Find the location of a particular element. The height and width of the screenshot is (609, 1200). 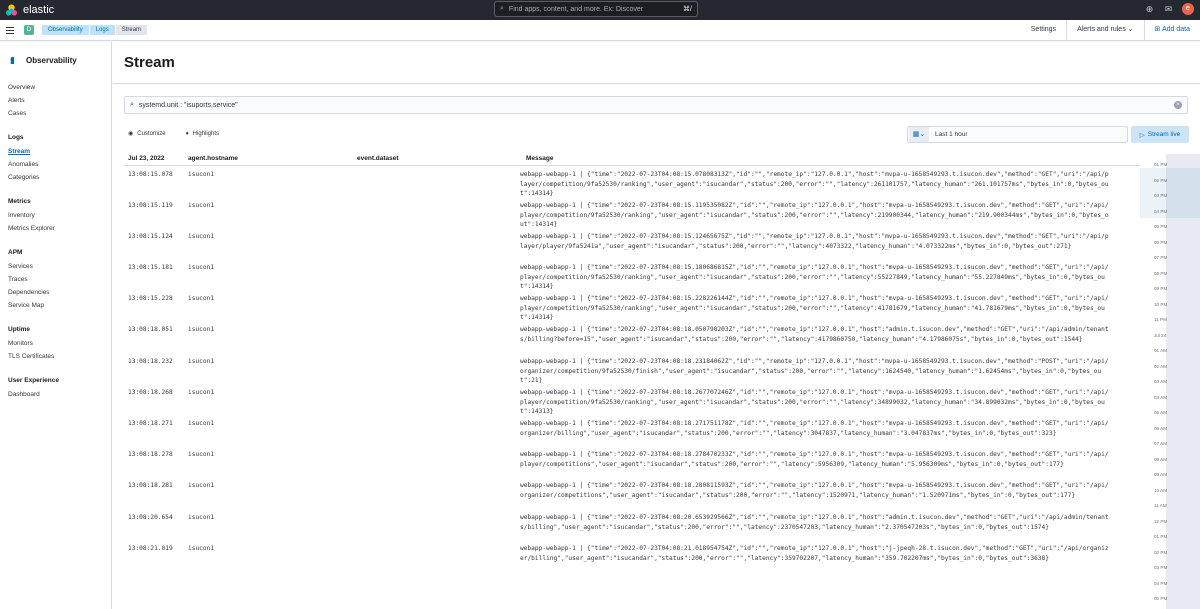

highlights-button: ♦ Highlights is located at coordinates (202, 133).